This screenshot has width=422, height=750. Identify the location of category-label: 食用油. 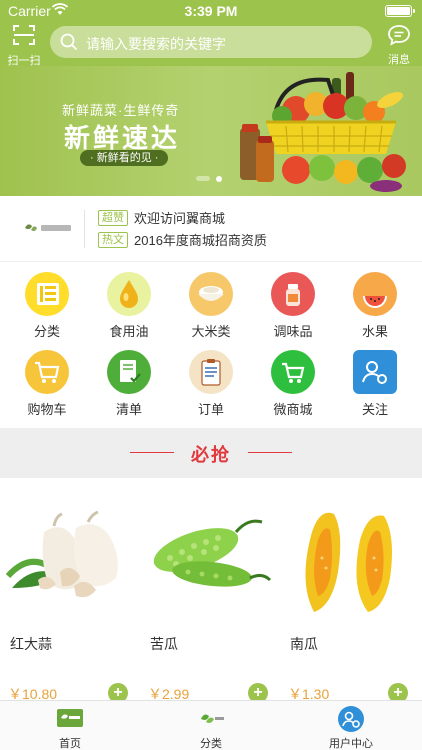
(129, 331).